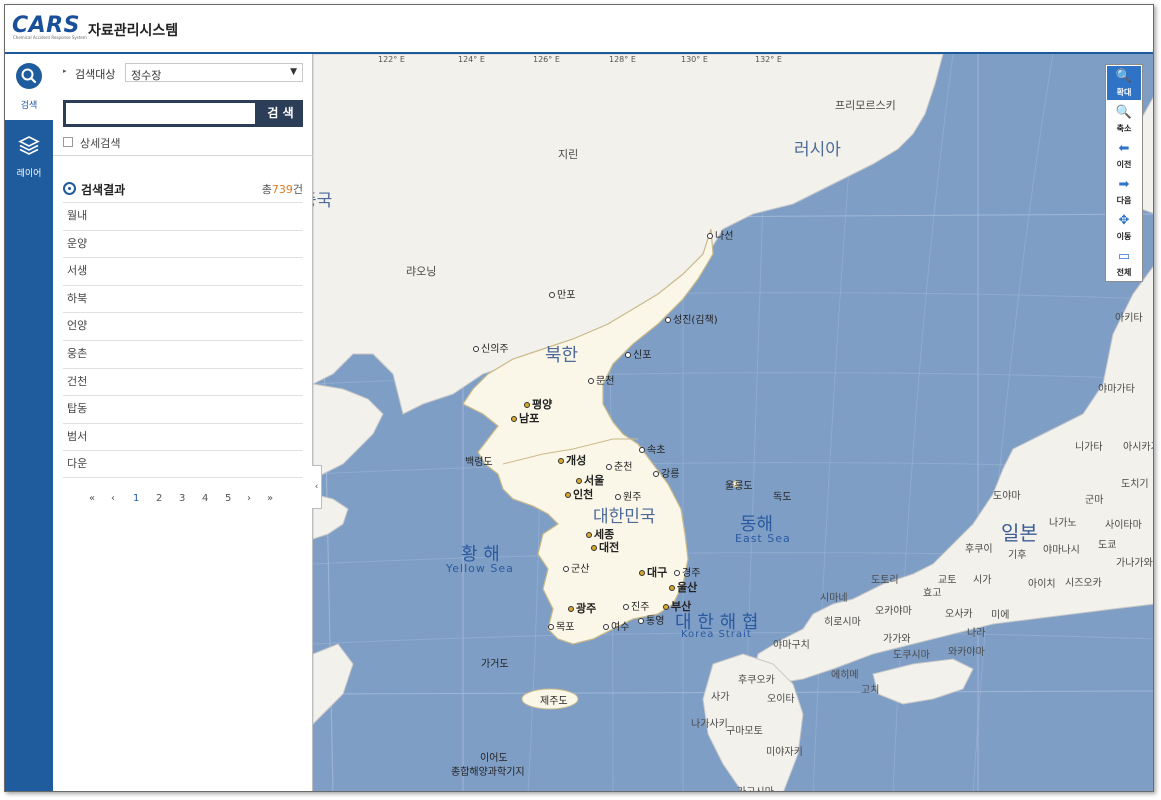  Describe the element at coordinates (182, 498) in the screenshot. I see `page-3-button: 3` at that location.